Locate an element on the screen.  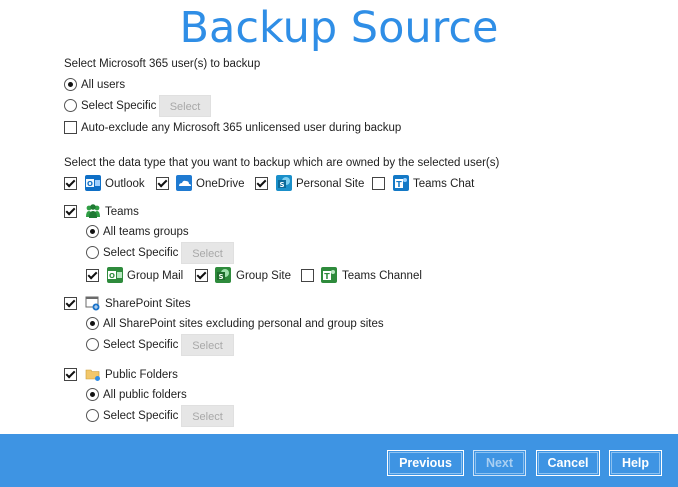
group-site-icon: S is located at coordinates (223, 275).